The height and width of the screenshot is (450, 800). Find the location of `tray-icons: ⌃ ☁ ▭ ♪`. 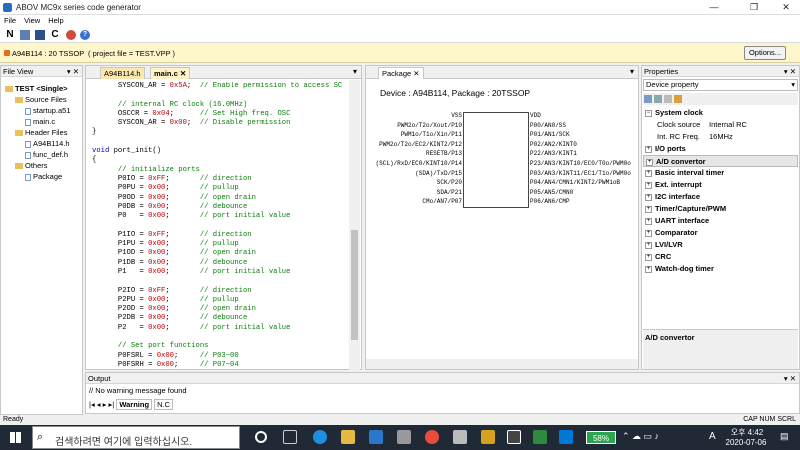

tray-icons: ⌃ ☁ ▭ ♪ is located at coordinates (640, 436).